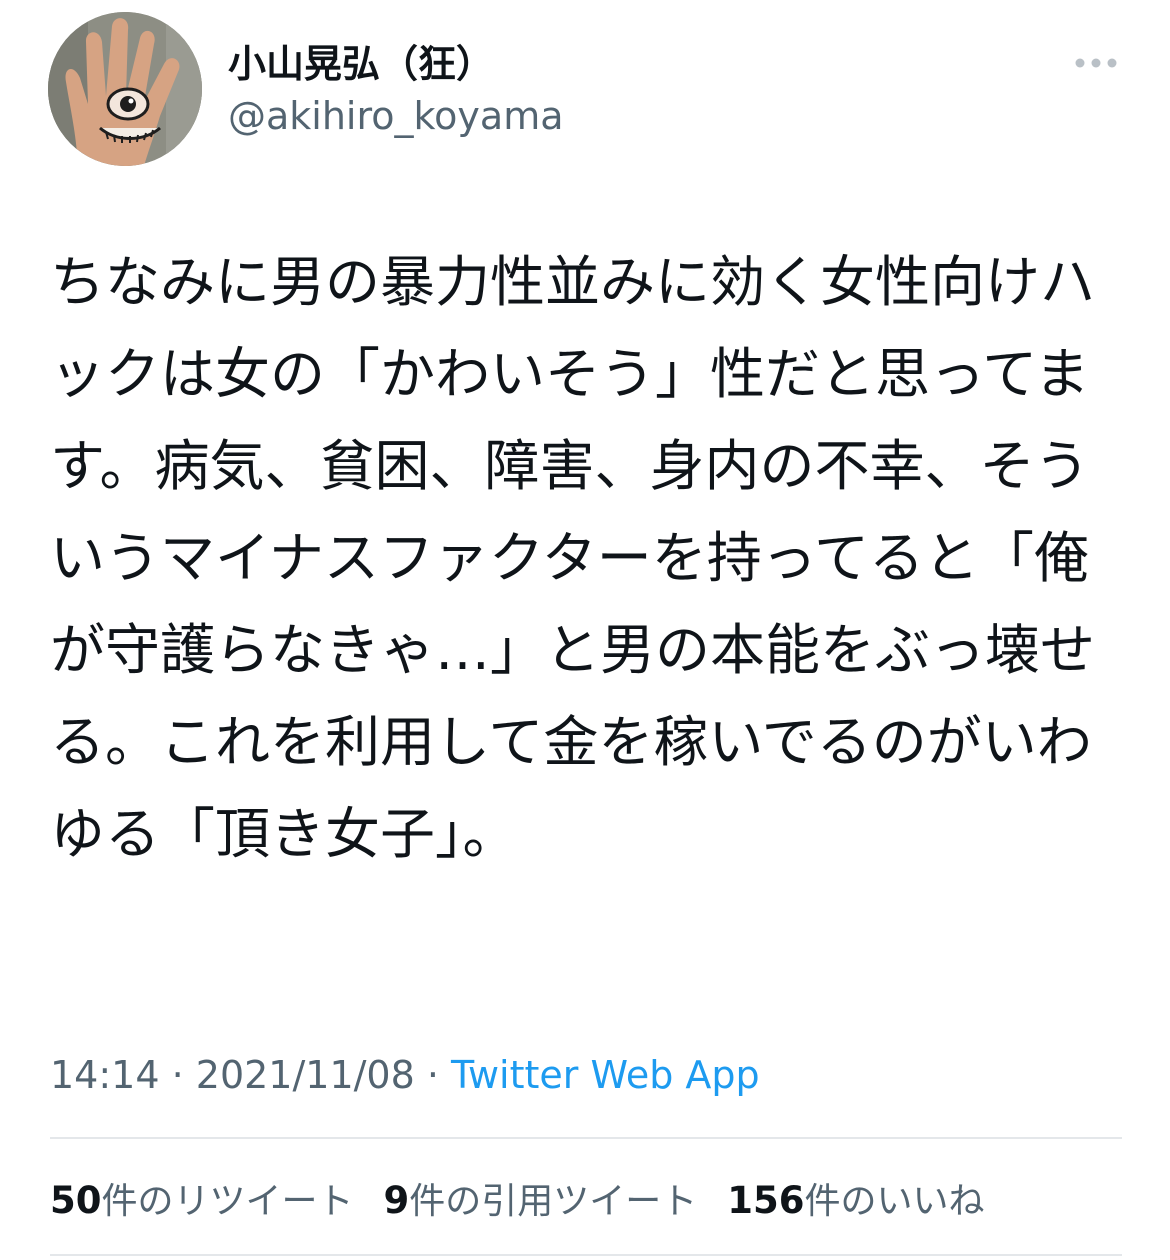 The width and height of the screenshot is (1170, 1260). I want to click on tweet-stats: 50 件のリツイート 9 件の引用ツイート 156 件のいいね, so click(532, 1198).